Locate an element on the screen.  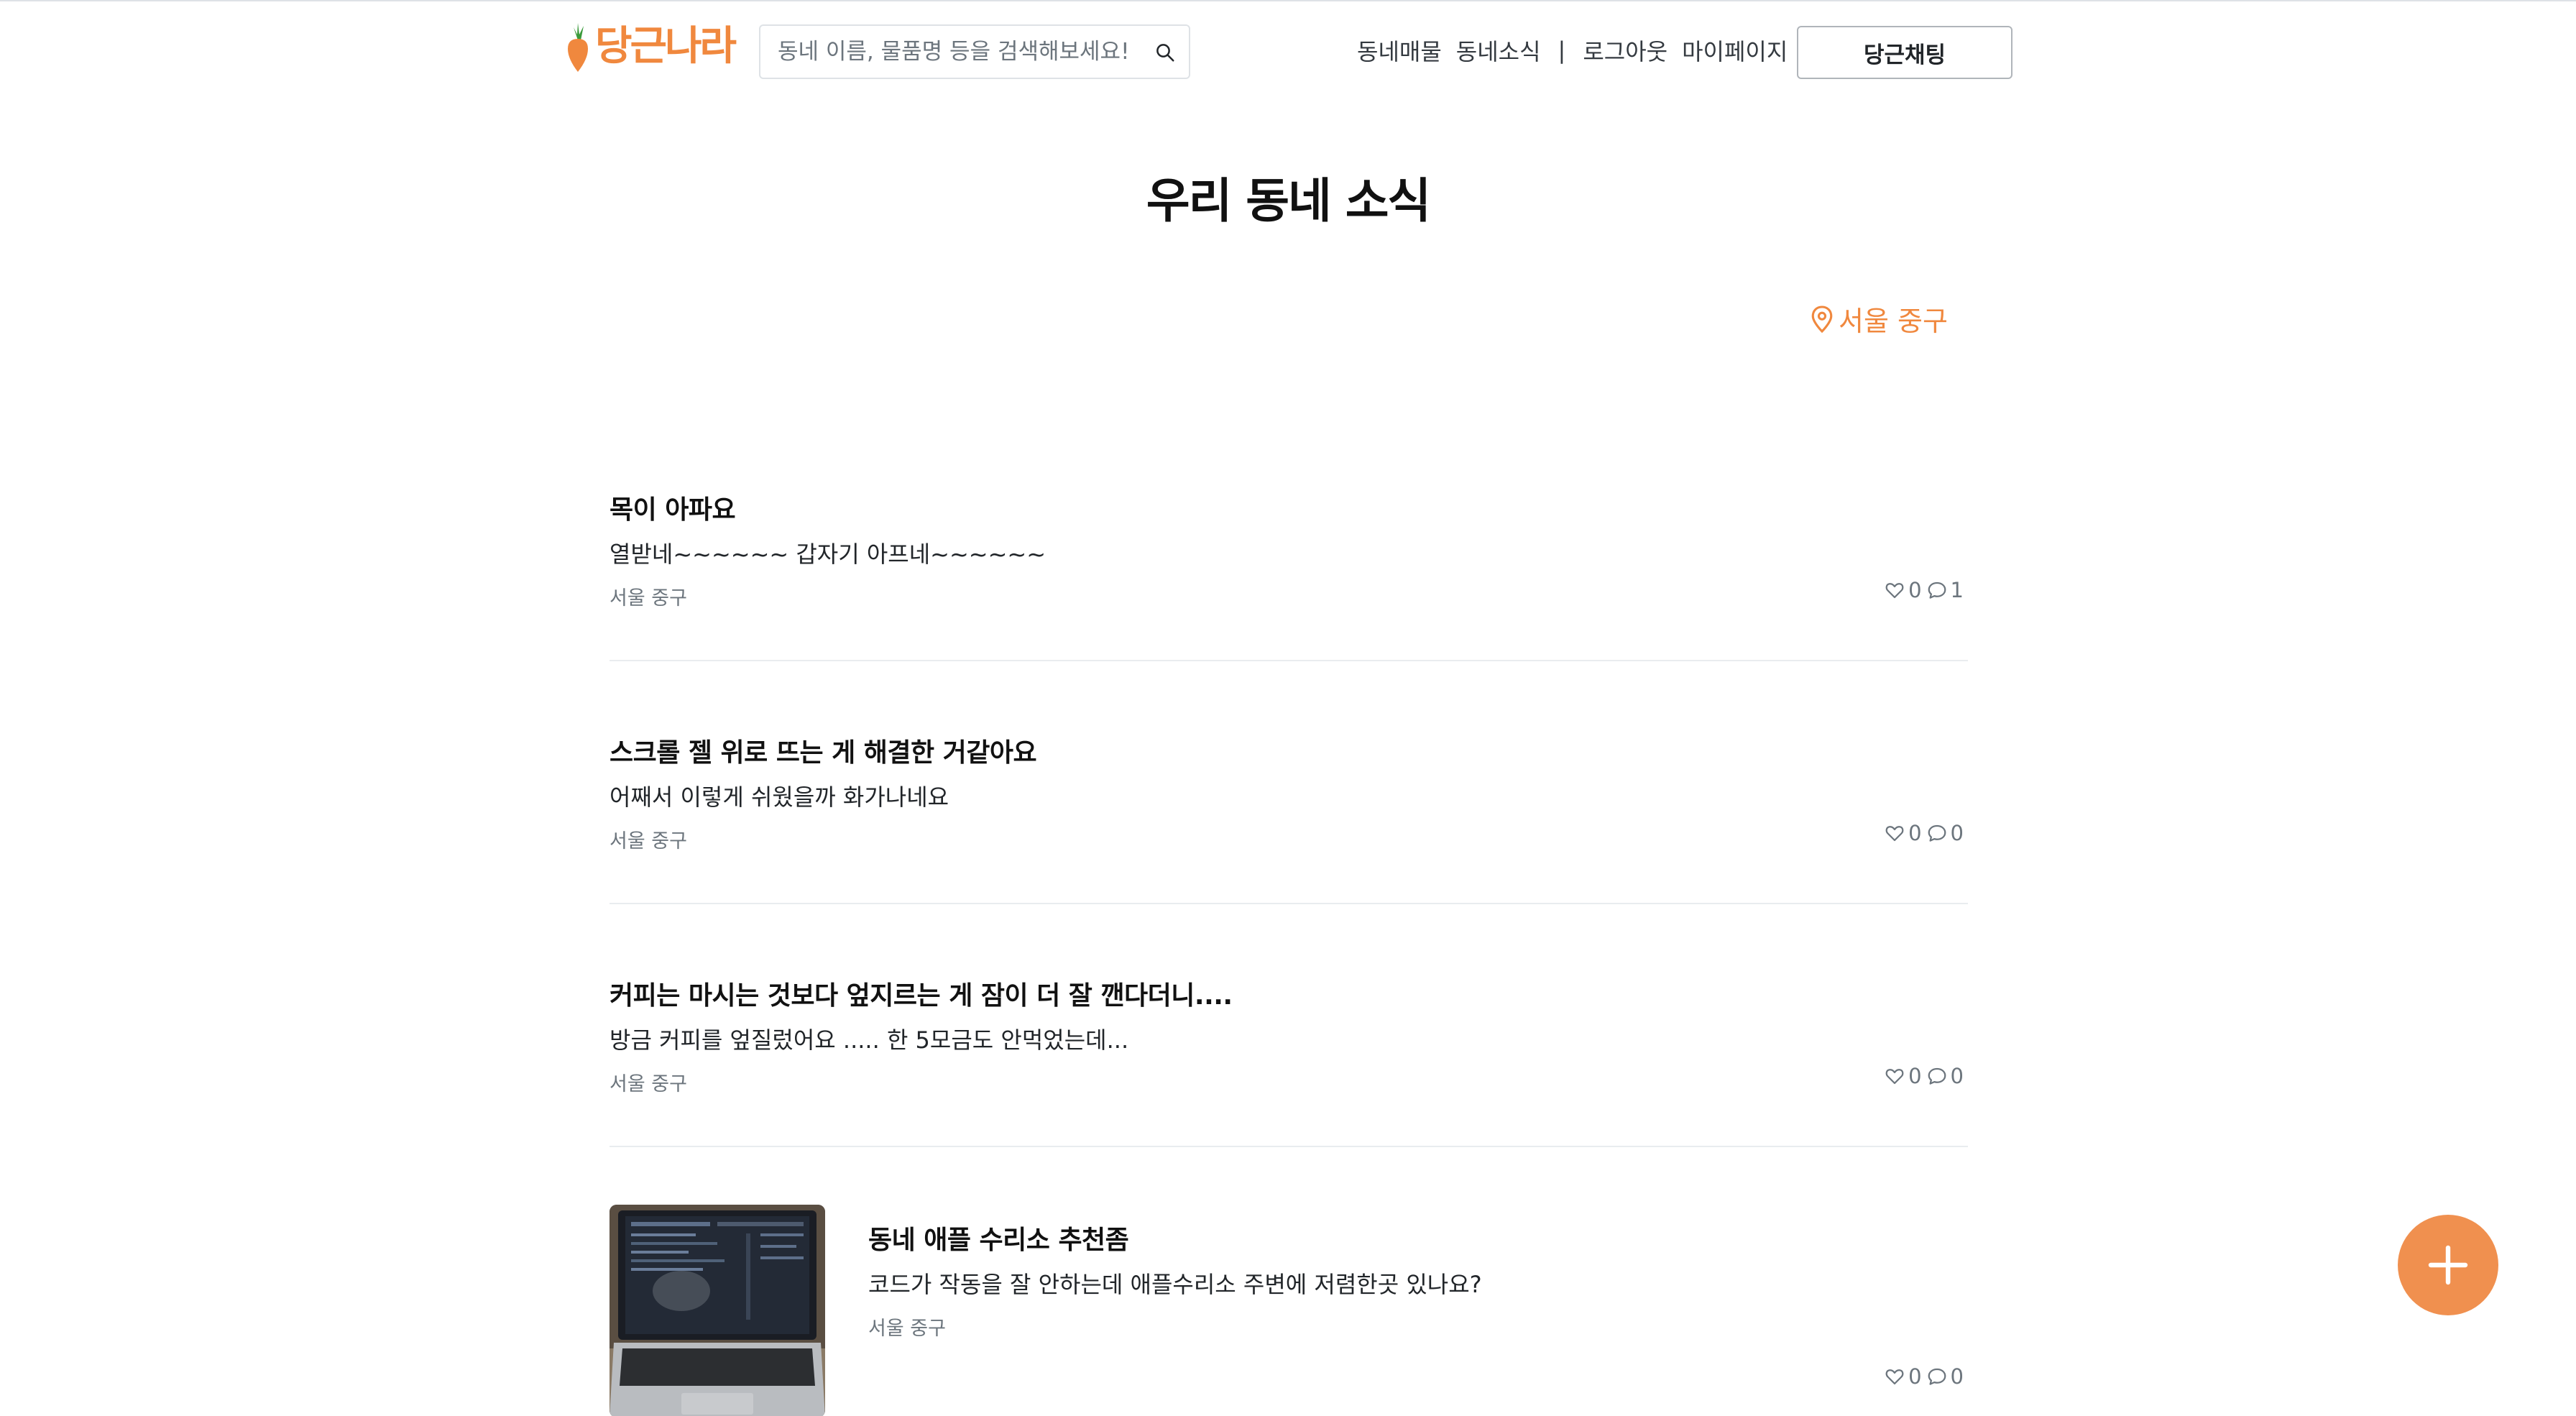
header: 당근나라 동네매물 동네소식 | 로그아웃 마이페이지 당근채팅 is located at coordinates (1288, 44).